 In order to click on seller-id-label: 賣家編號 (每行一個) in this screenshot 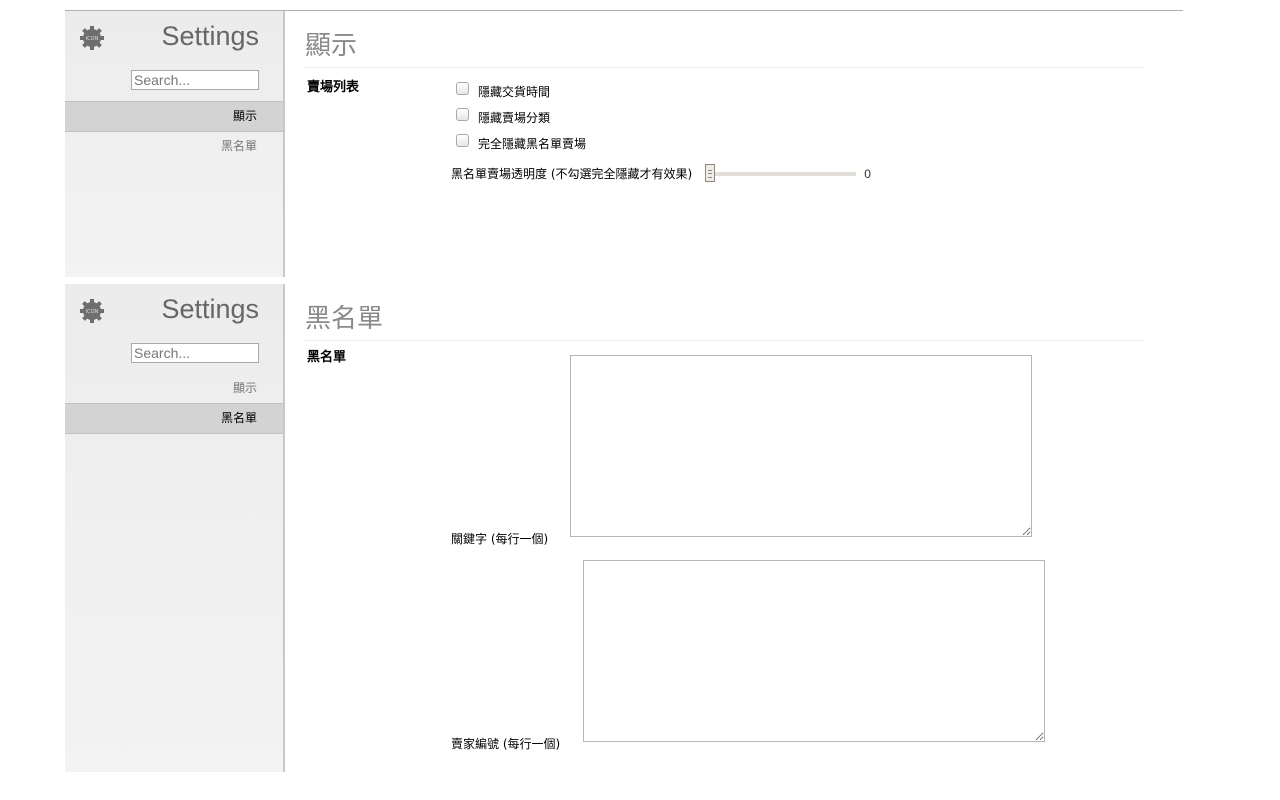, I will do `click(506, 744)`.